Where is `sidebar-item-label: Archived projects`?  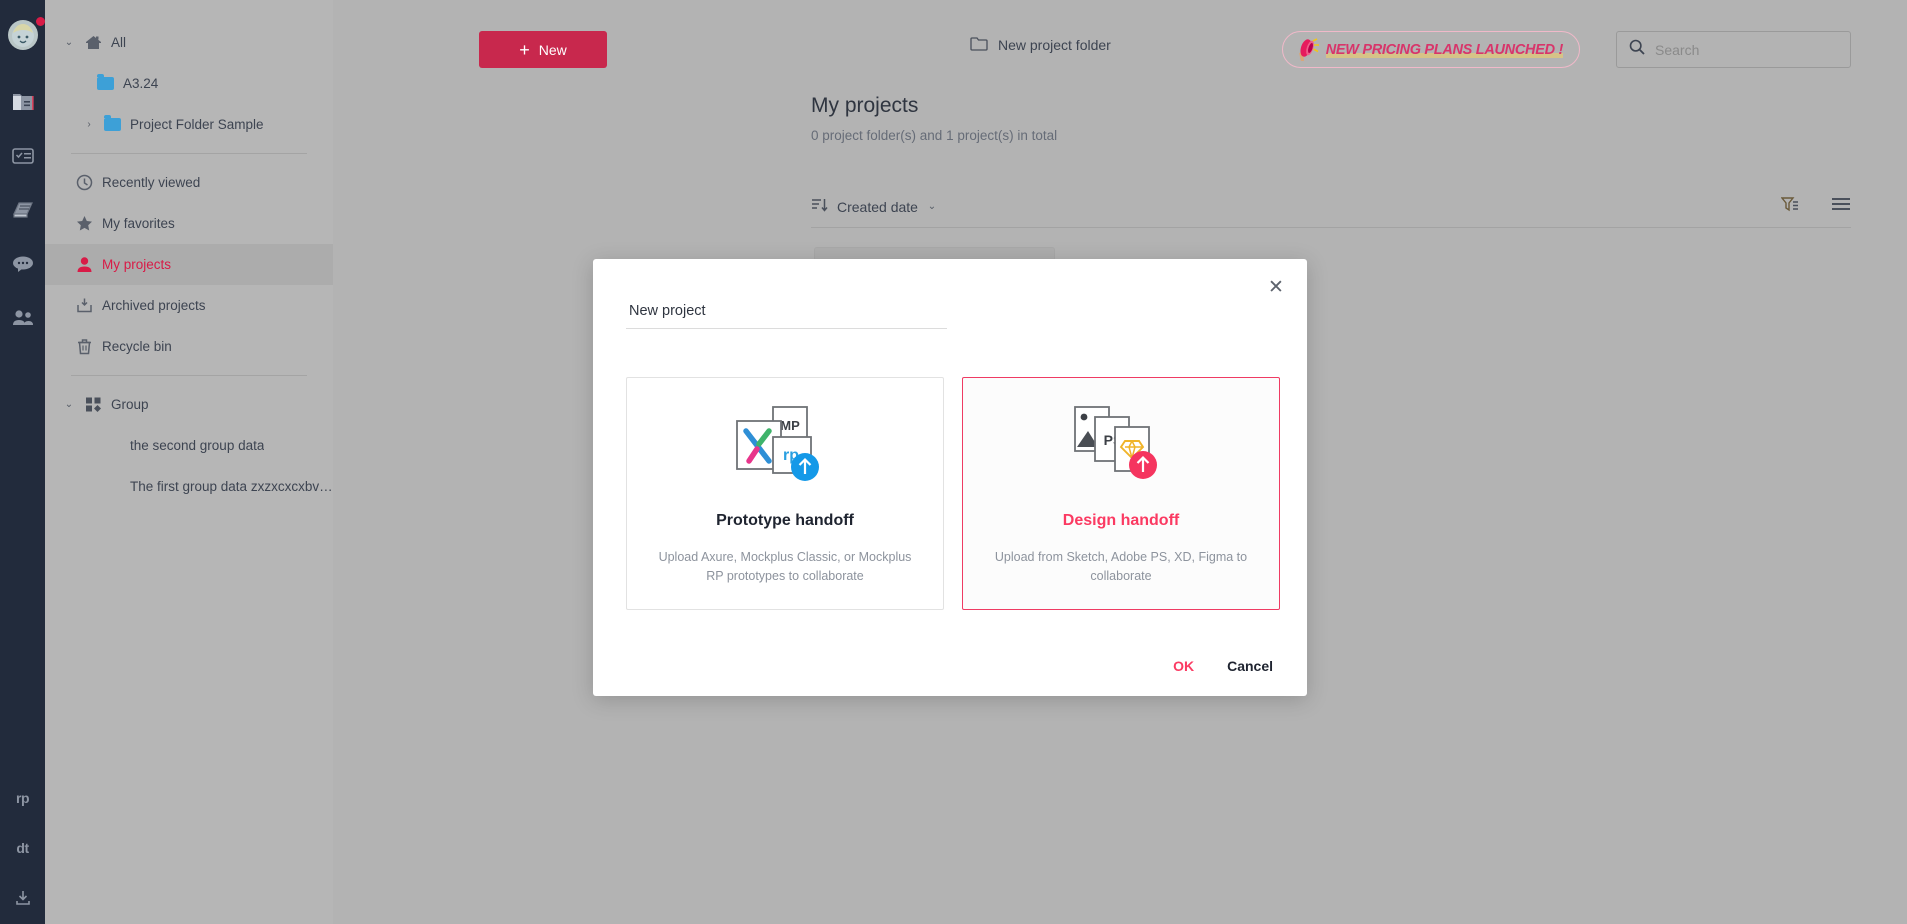 sidebar-item-label: Archived projects is located at coordinates (154, 305).